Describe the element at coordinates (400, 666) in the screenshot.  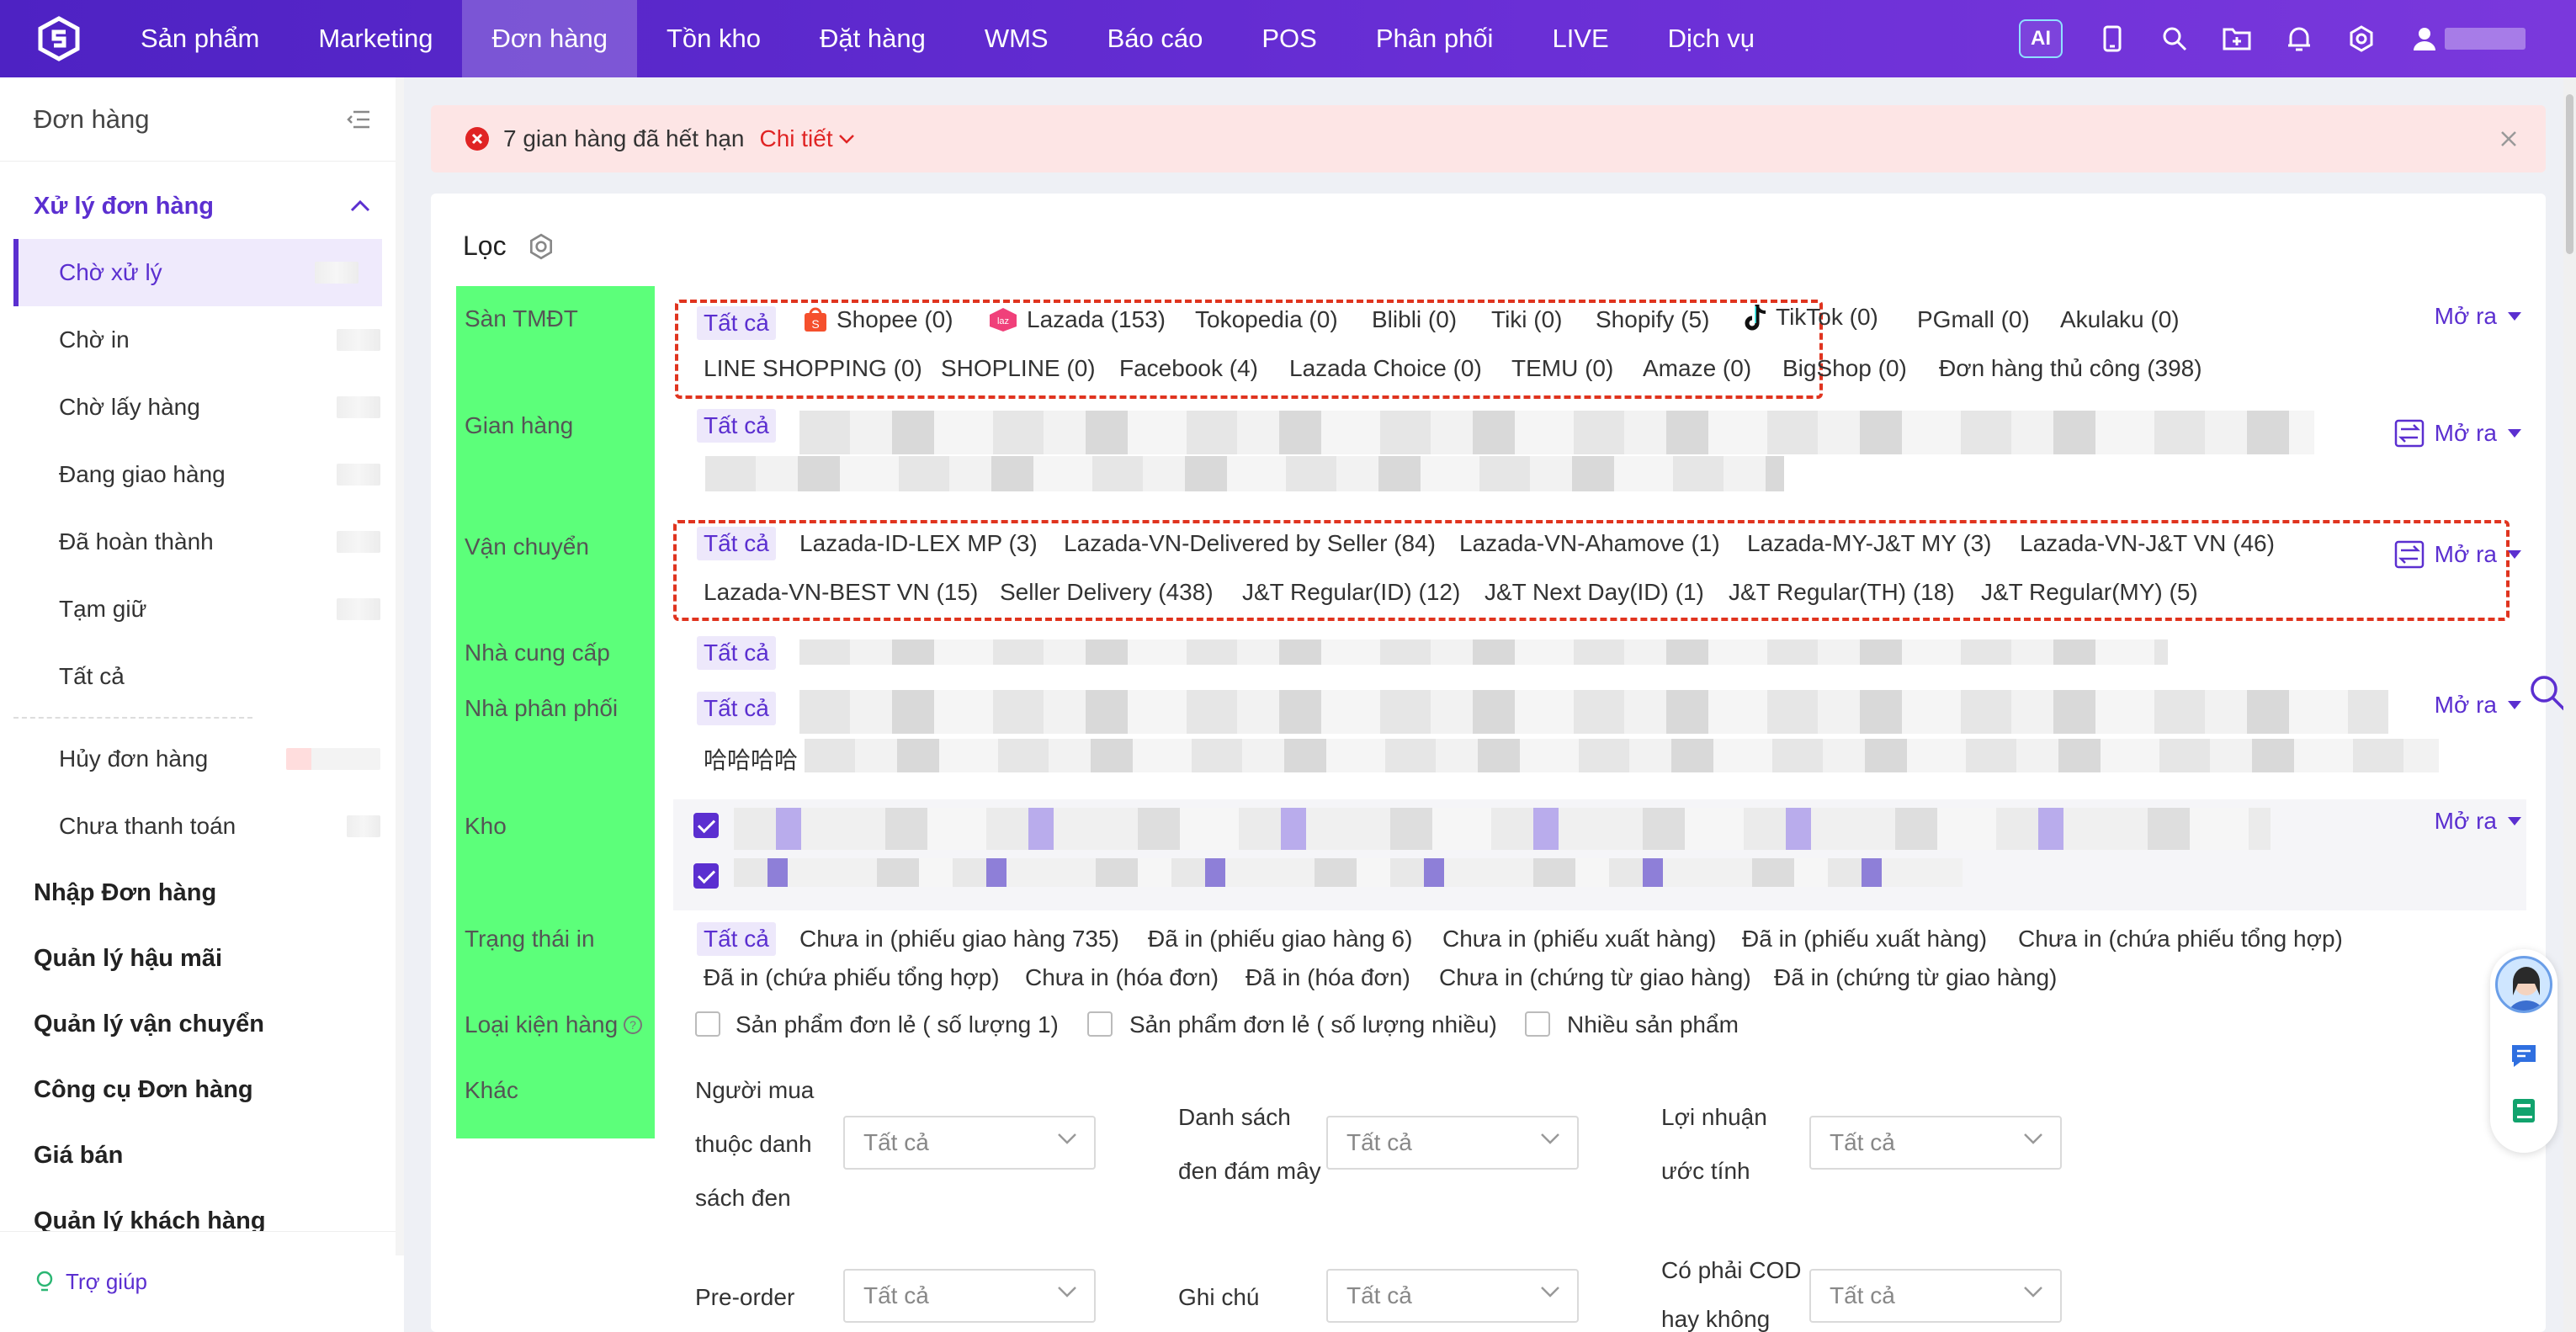
I see `sidebar-scrollbar` at that location.